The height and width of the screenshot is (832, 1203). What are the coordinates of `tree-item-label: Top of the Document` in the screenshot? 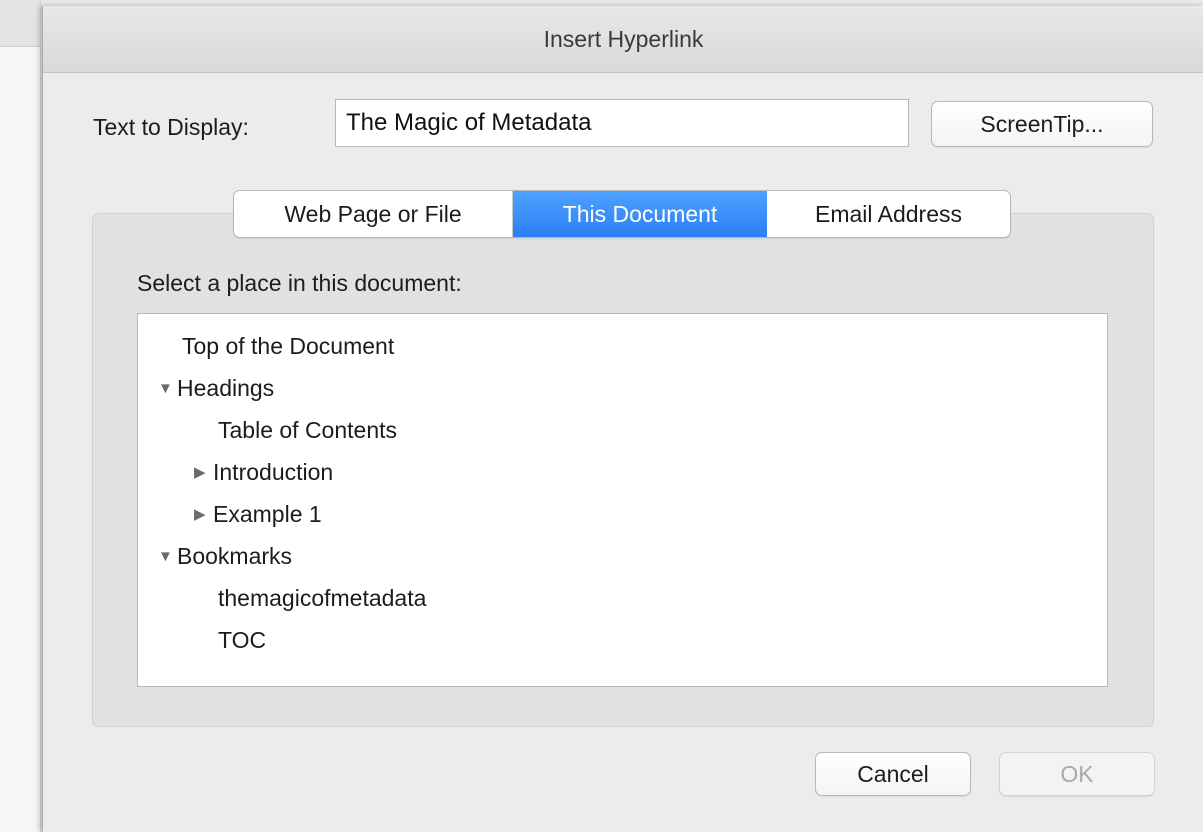 It's located at (288, 345).